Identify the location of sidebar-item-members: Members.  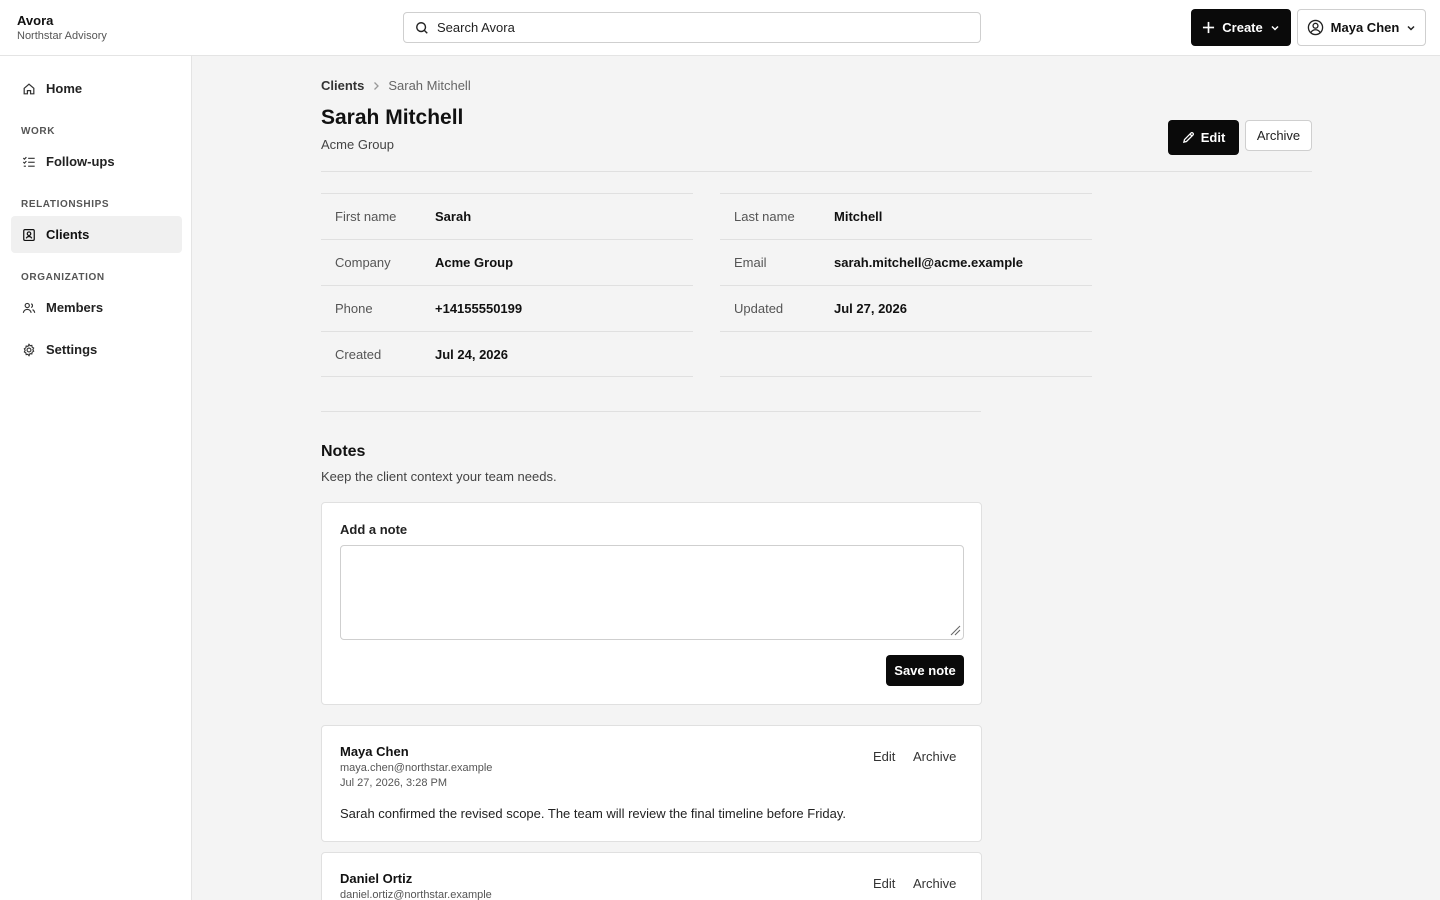
(96, 307).